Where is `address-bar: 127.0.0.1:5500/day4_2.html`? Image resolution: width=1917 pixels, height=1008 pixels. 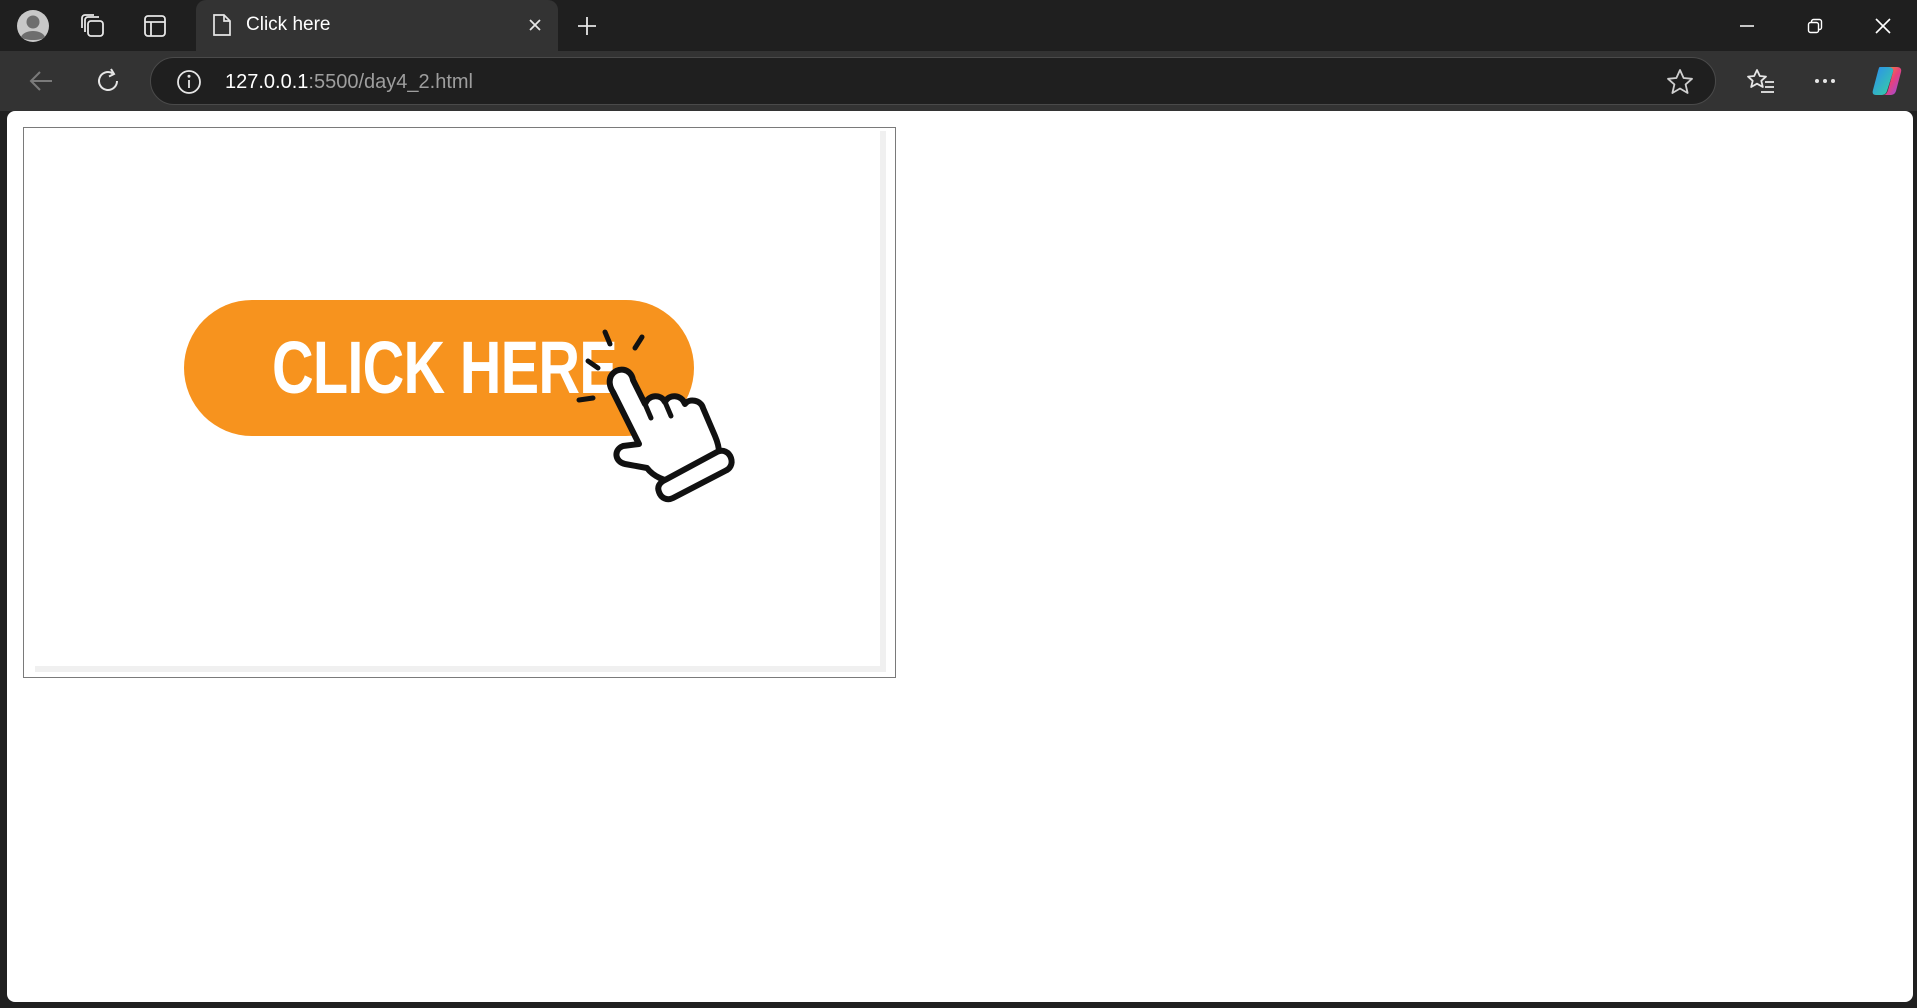
address-bar: 127.0.0.1:5500/day4_2.html is located at coordinates (933, 81).